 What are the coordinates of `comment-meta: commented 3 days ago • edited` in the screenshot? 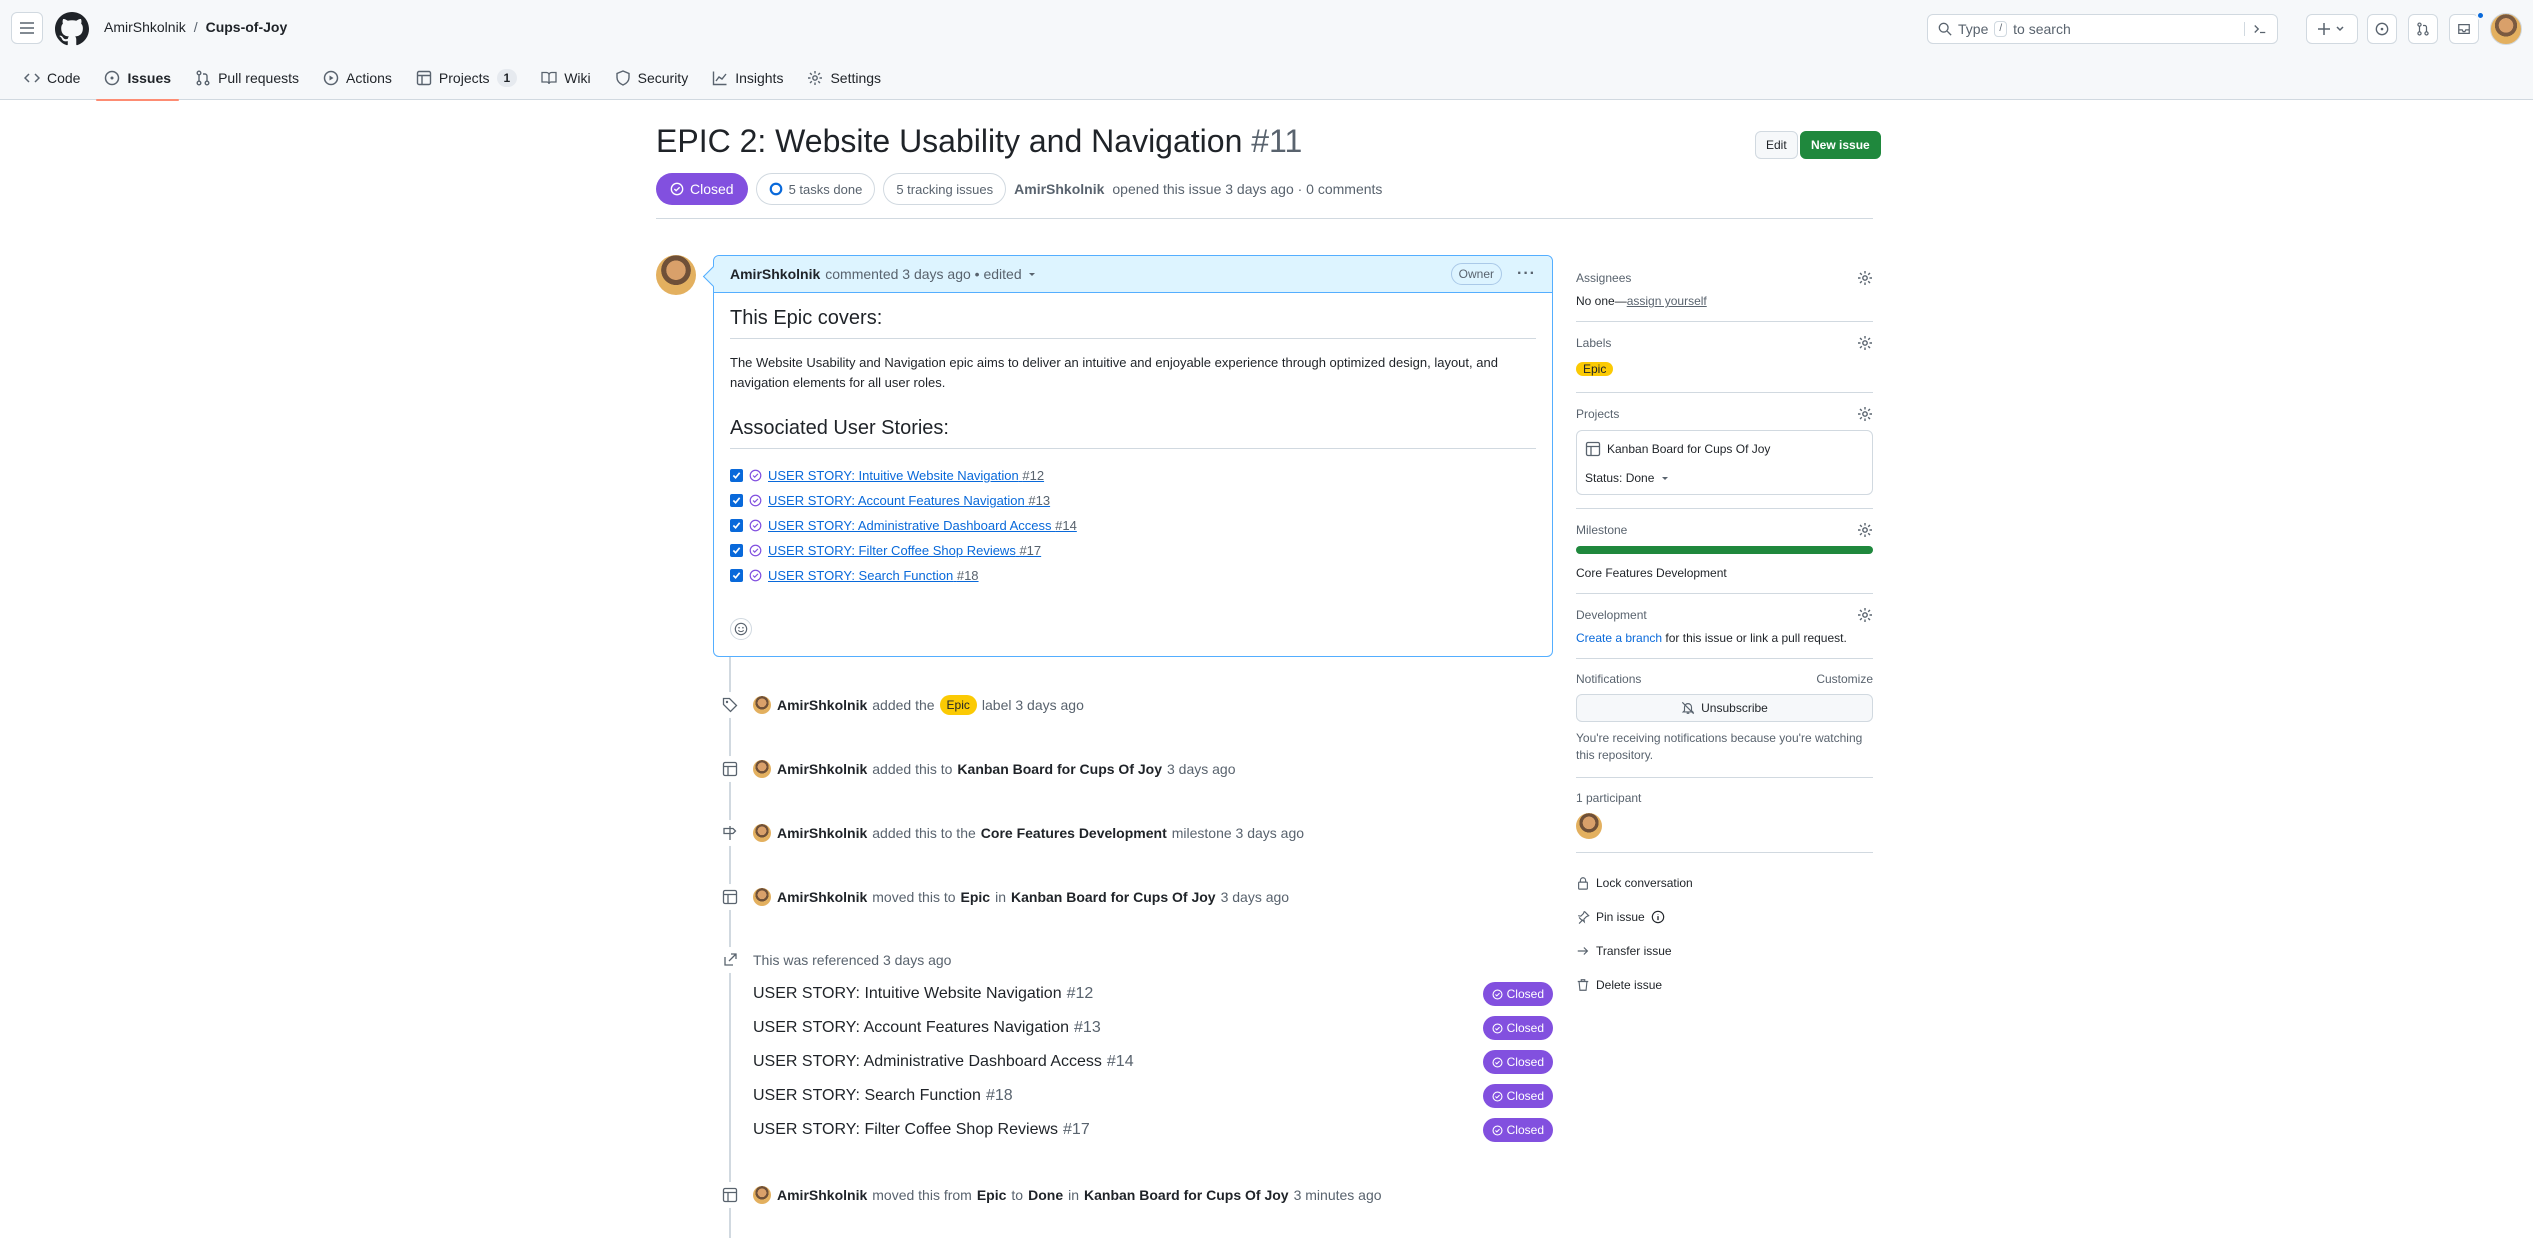 It's located at (923, 274).